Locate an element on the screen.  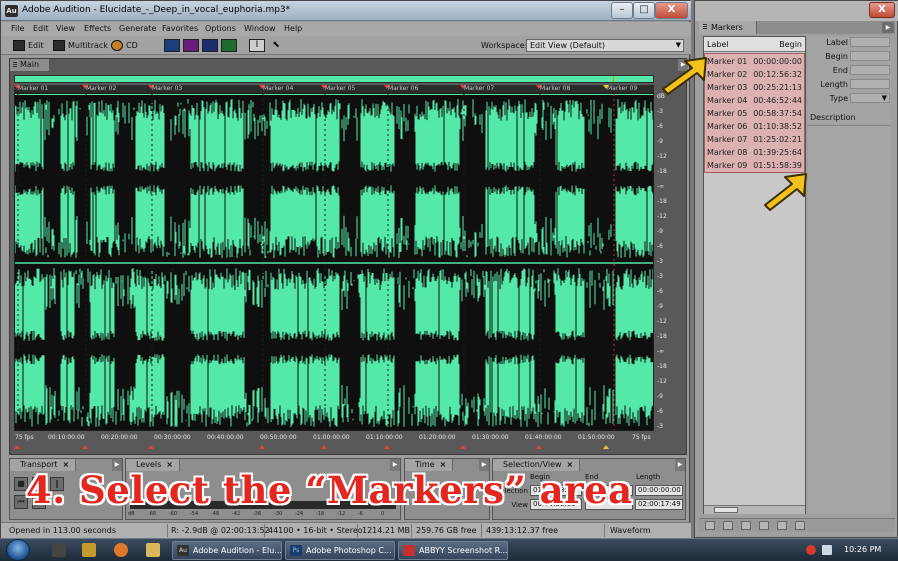
cd-view-button: CD is located at coordinates (124, 45).